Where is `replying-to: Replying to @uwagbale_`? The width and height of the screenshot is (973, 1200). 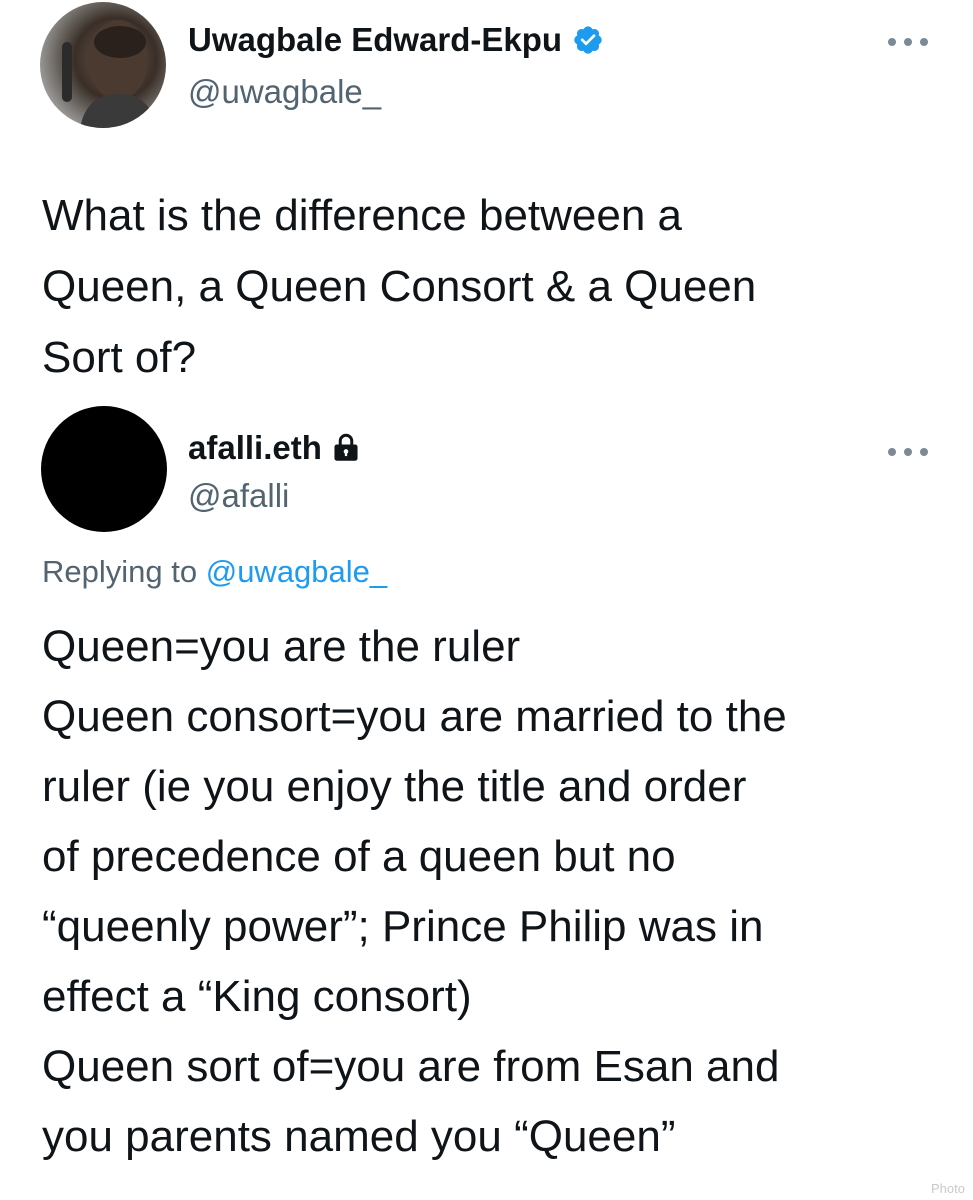 replying-to: Replying to @uwagbale_ is located at coordinates (214, 572).